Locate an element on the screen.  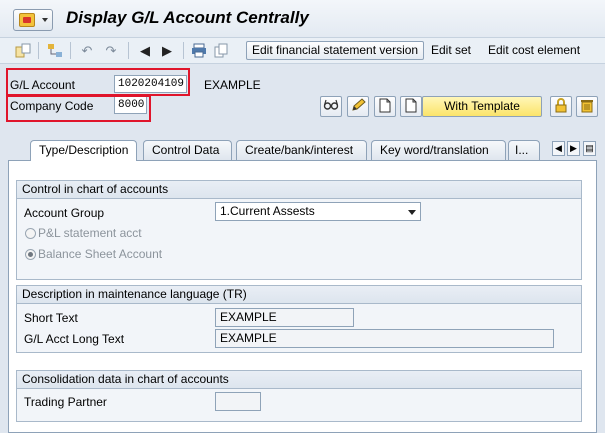
hierarchy-icon is located at coordinates (55, 50).